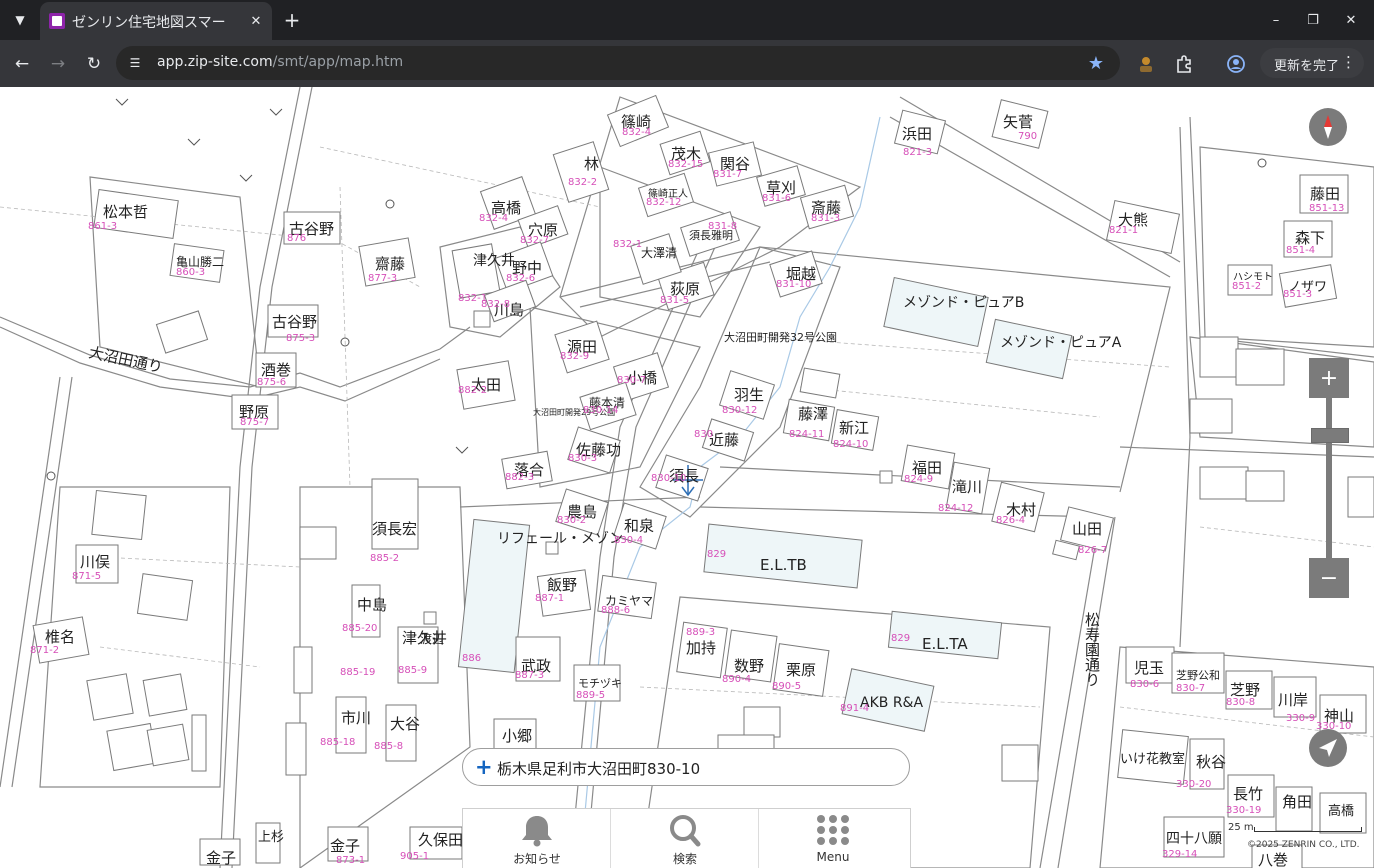 The width and height of the screenshot is (1374, 868). Describe the element at coordinates (1146, 64) in the screenshot. I see `extension-person-icon` at that location.